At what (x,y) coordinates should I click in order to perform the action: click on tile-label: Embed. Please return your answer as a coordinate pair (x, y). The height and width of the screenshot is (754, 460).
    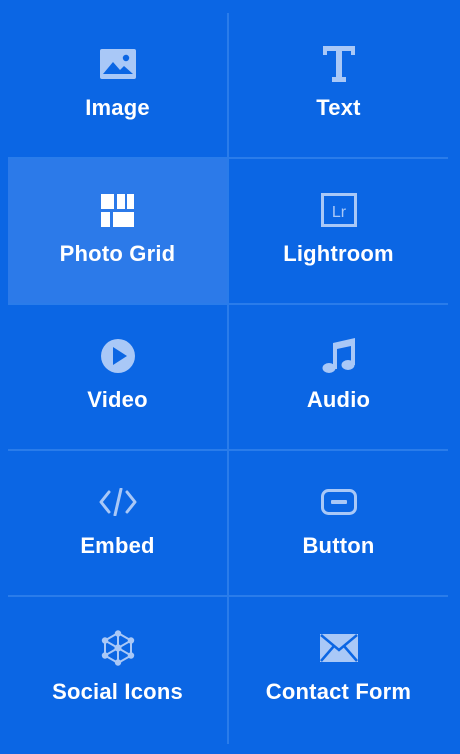
    Looking at the image, I should click on (117, 545).